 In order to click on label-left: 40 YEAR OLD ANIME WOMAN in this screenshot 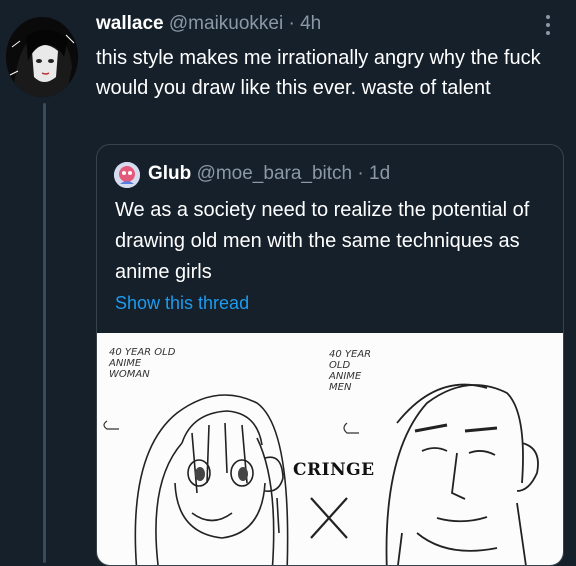, I will do `click(142, 363)`.